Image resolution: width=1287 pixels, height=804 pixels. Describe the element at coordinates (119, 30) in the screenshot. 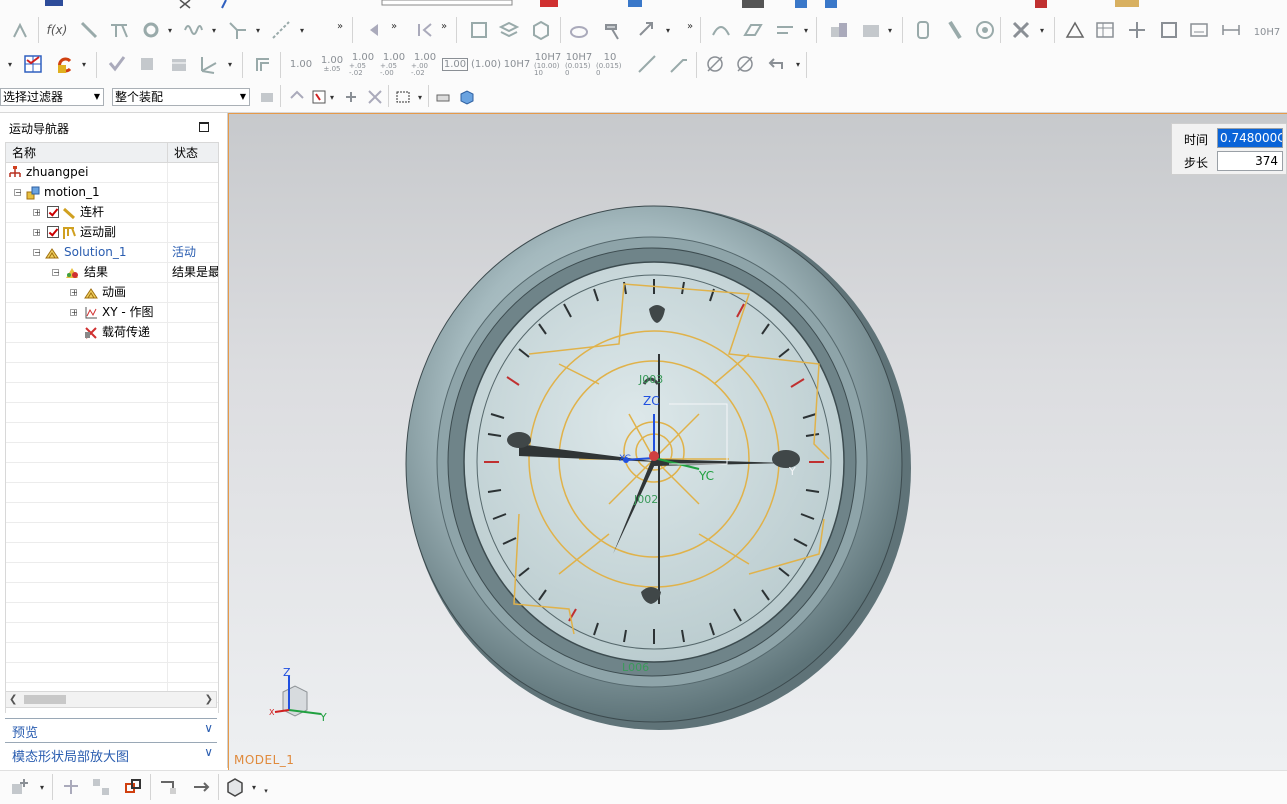

I see `link-tool-icon` at that location.